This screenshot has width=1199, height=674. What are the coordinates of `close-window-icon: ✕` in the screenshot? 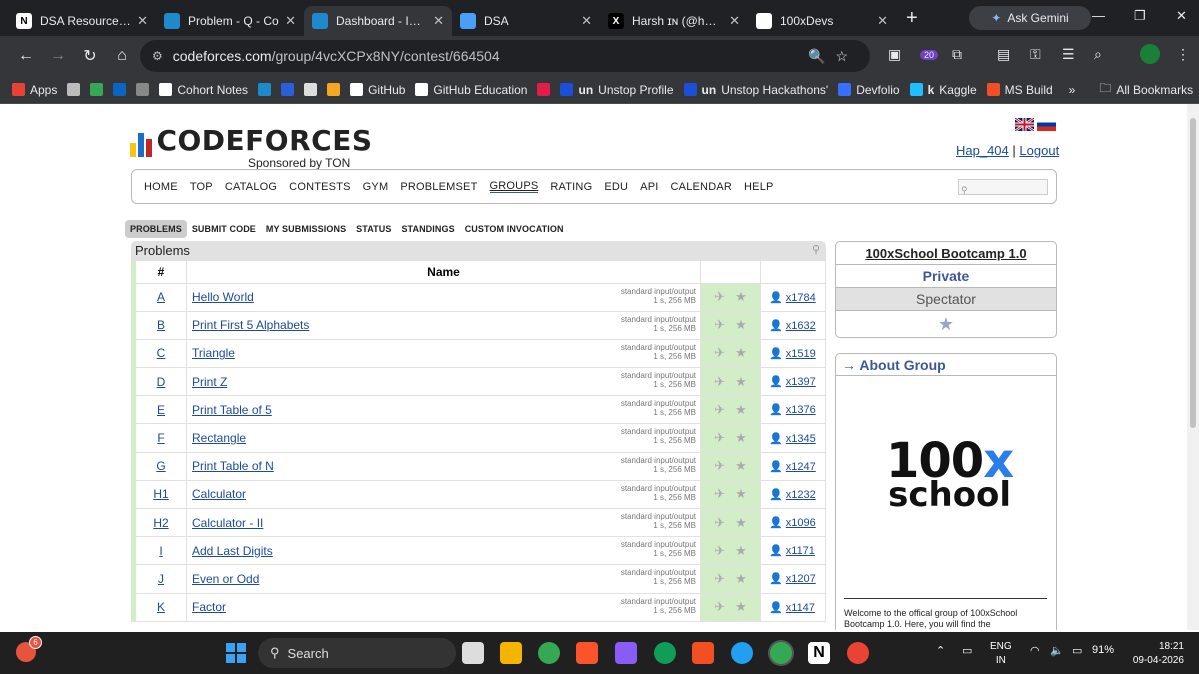 It's located at (1181, 16).